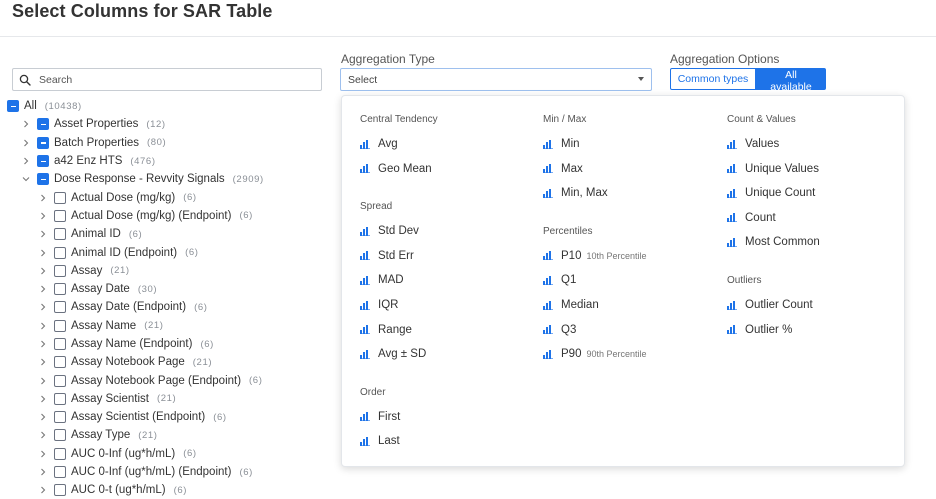 The width and height of the screenshot is (936, 499). What do you see at coordinates (405, 168) in the screenshot?
I see `option-label: Geo Mean` at bounding box center [405, 168].